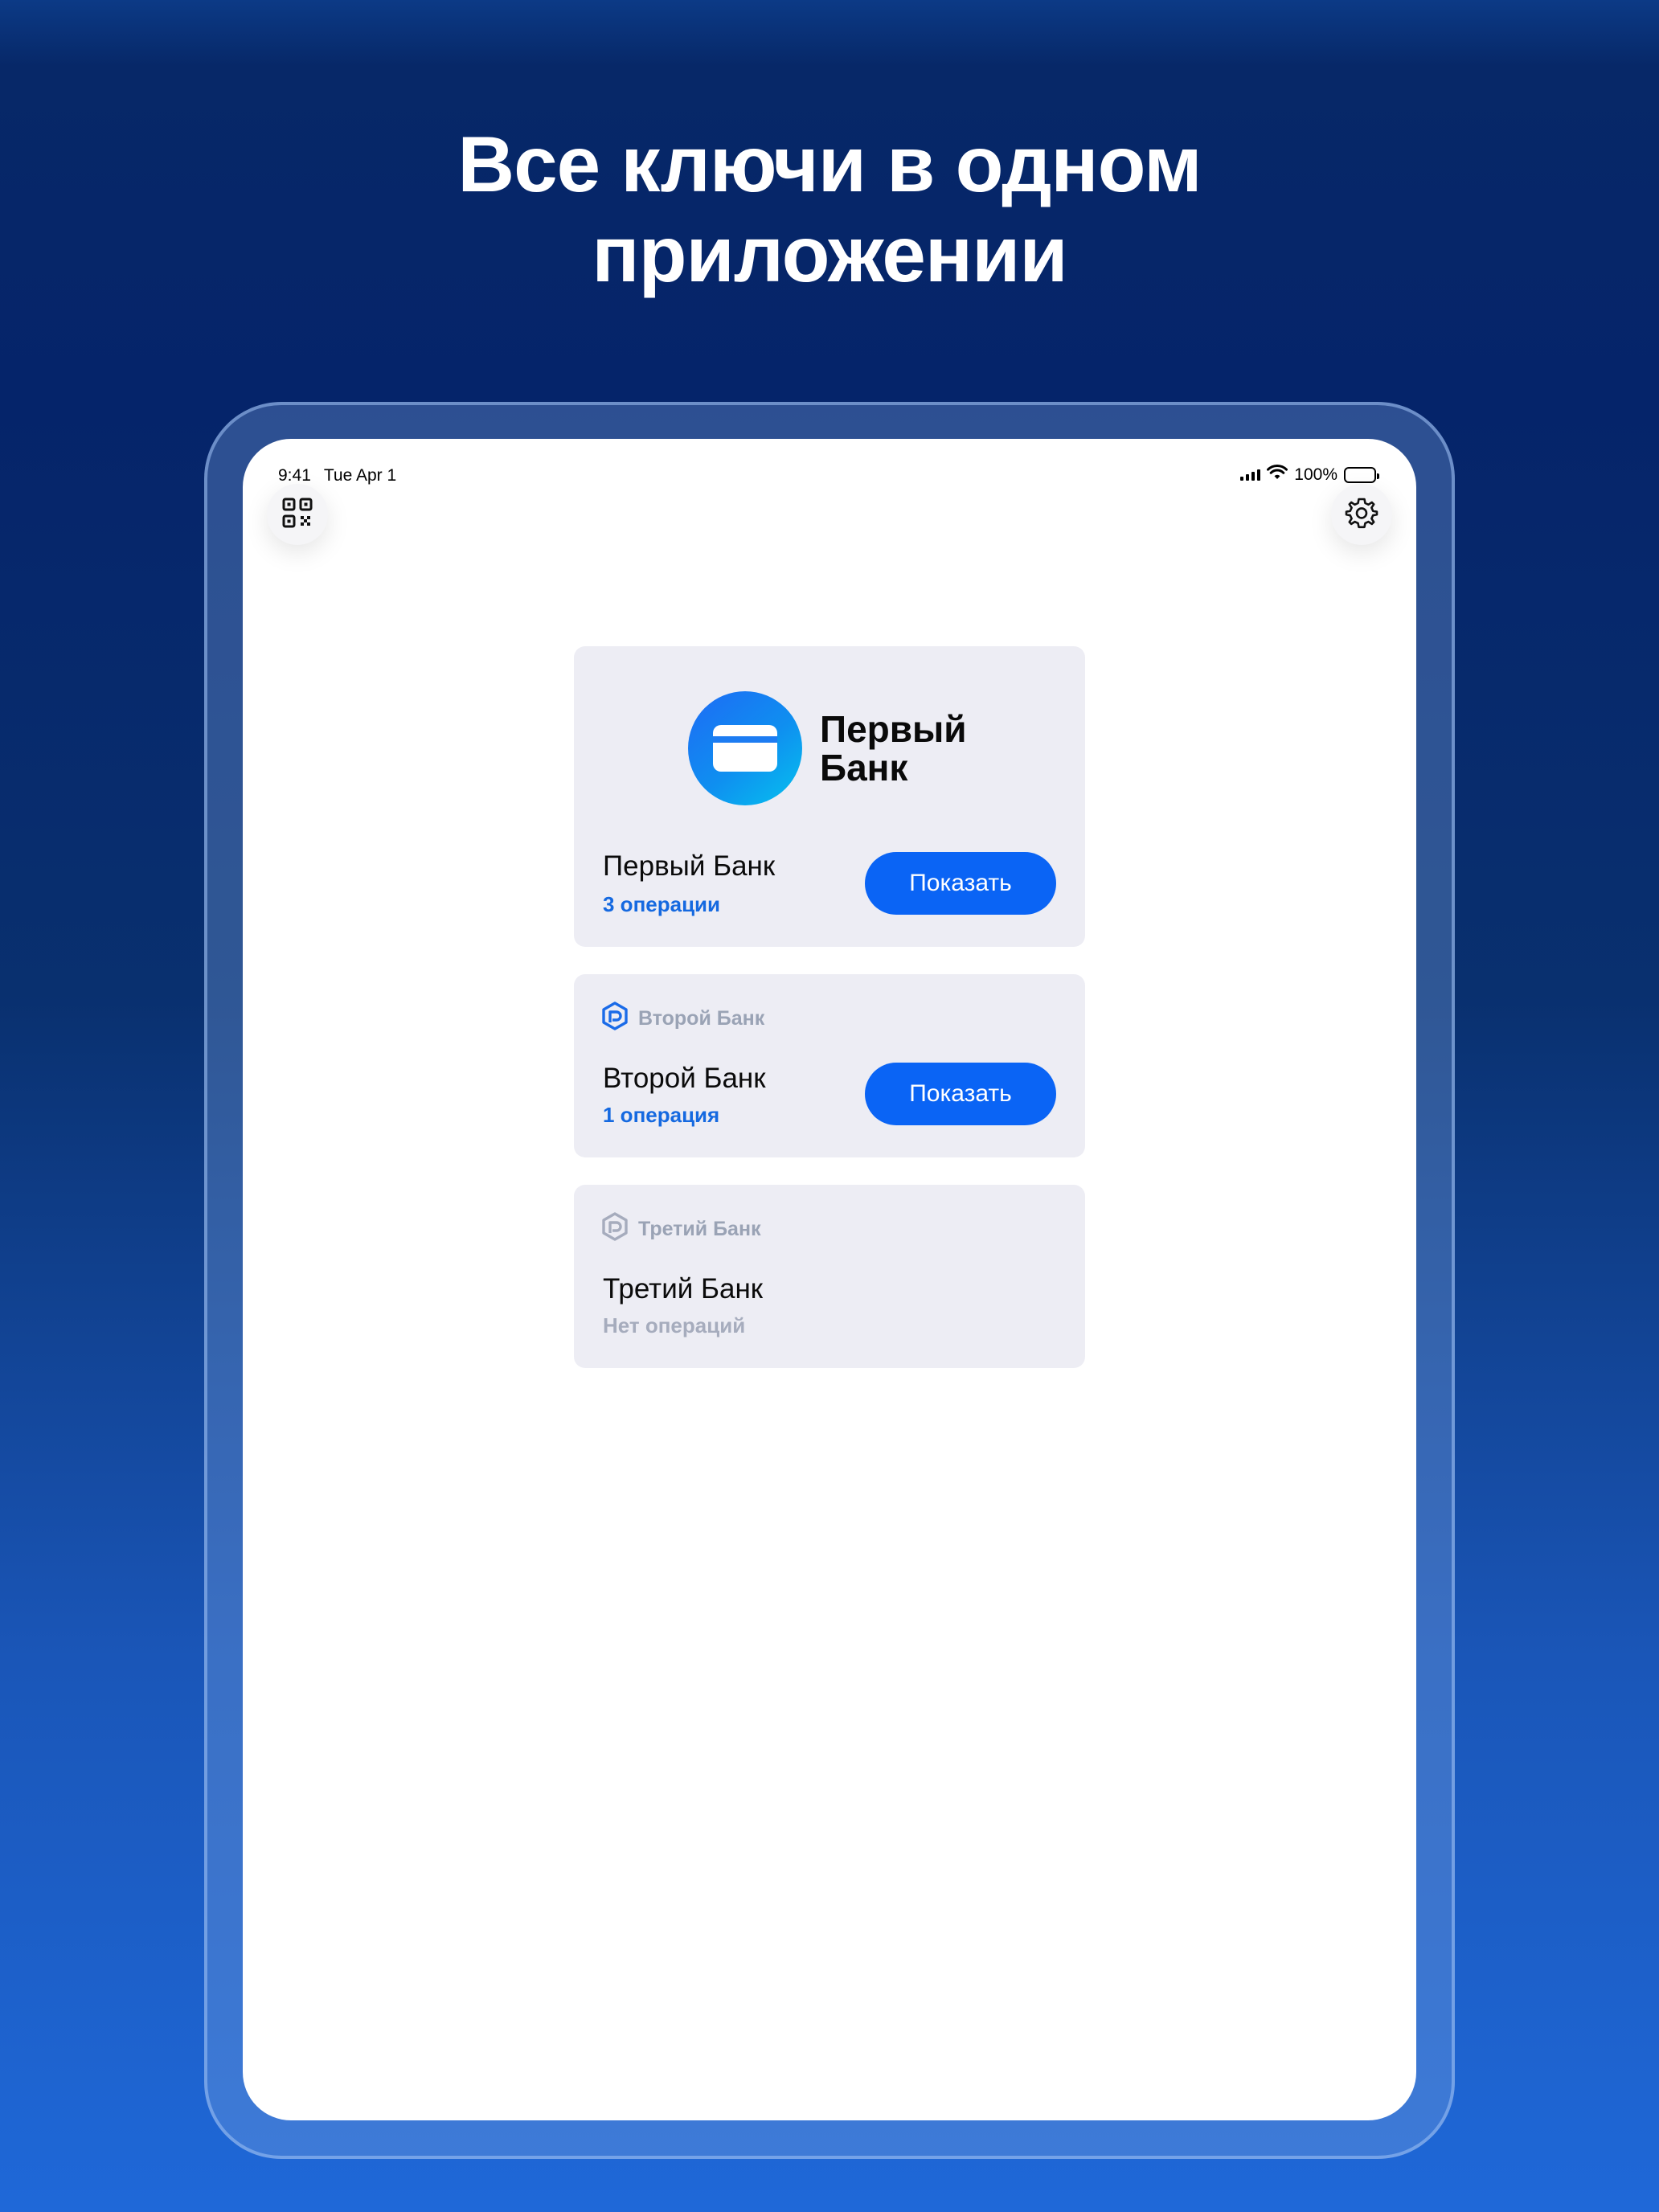 Image resolution: width=1659 pixels, height=2212 pixels. Describe the element at coordinates (360, 475) in the screenshot. I see `status-date: Tue Apr 1` at that location.